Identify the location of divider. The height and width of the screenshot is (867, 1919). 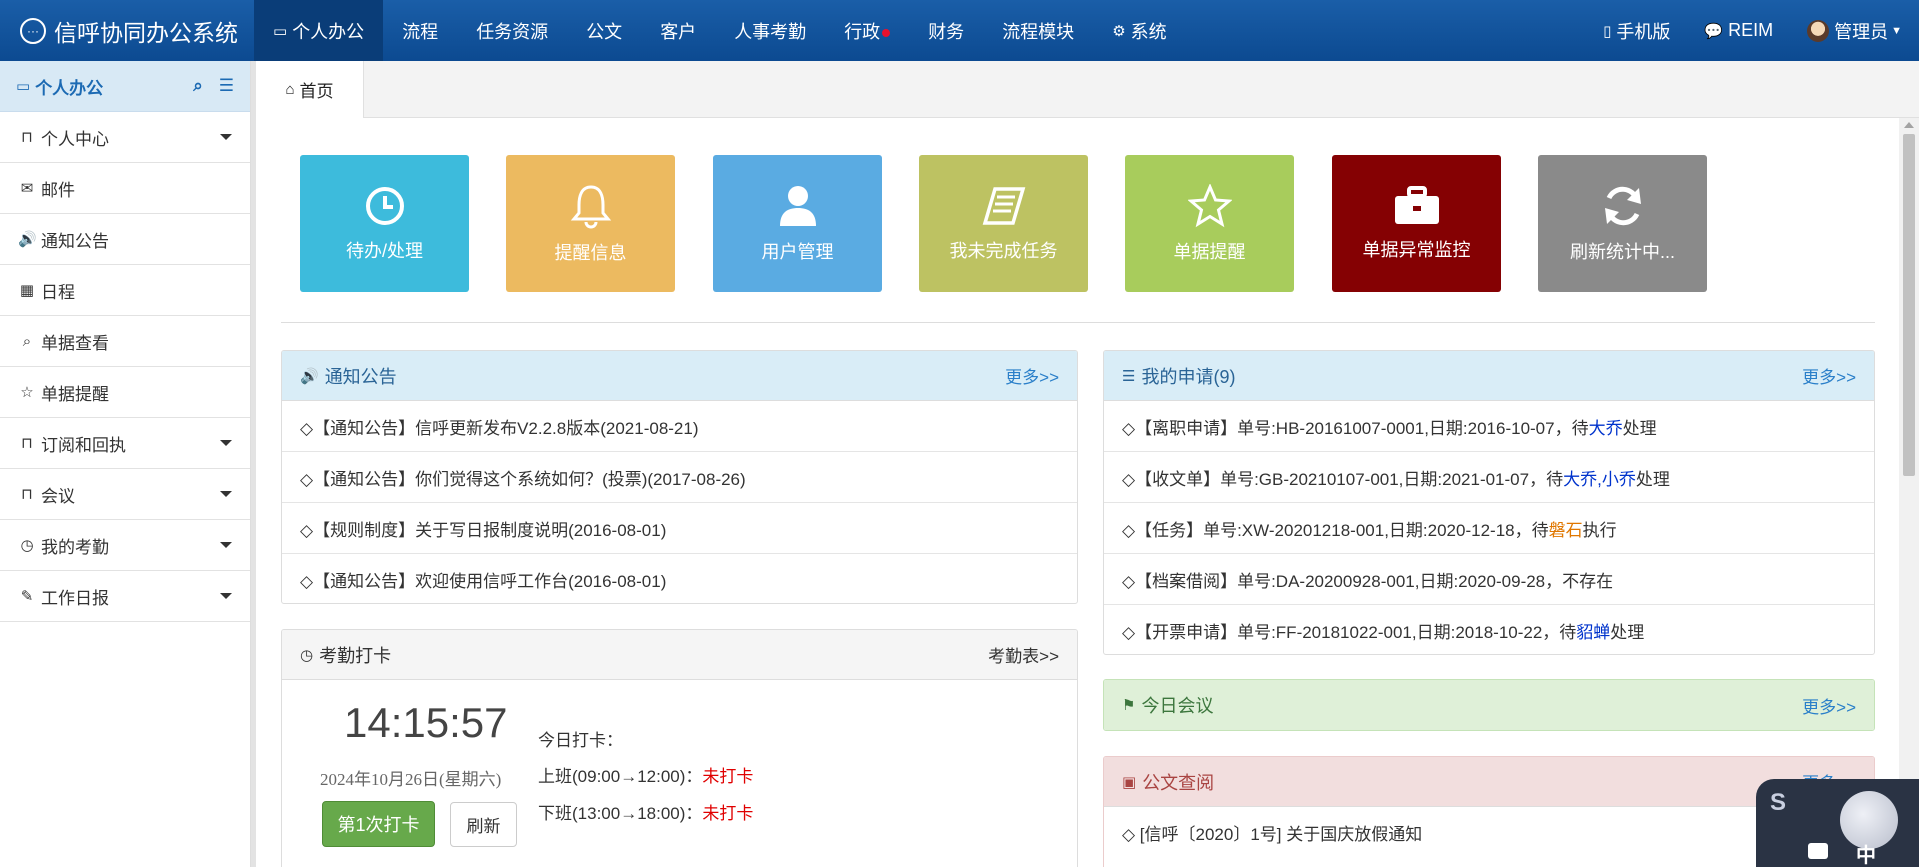
(1078, 322).